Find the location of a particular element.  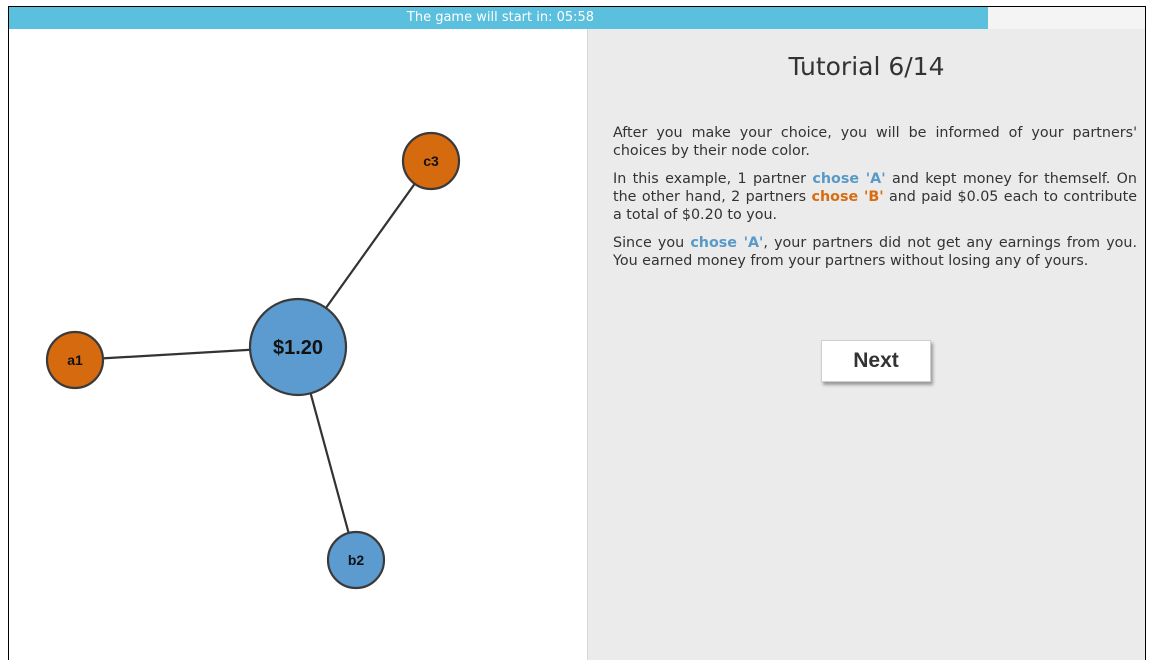

node-self: $1.20 is located at coordinates (298, 347).